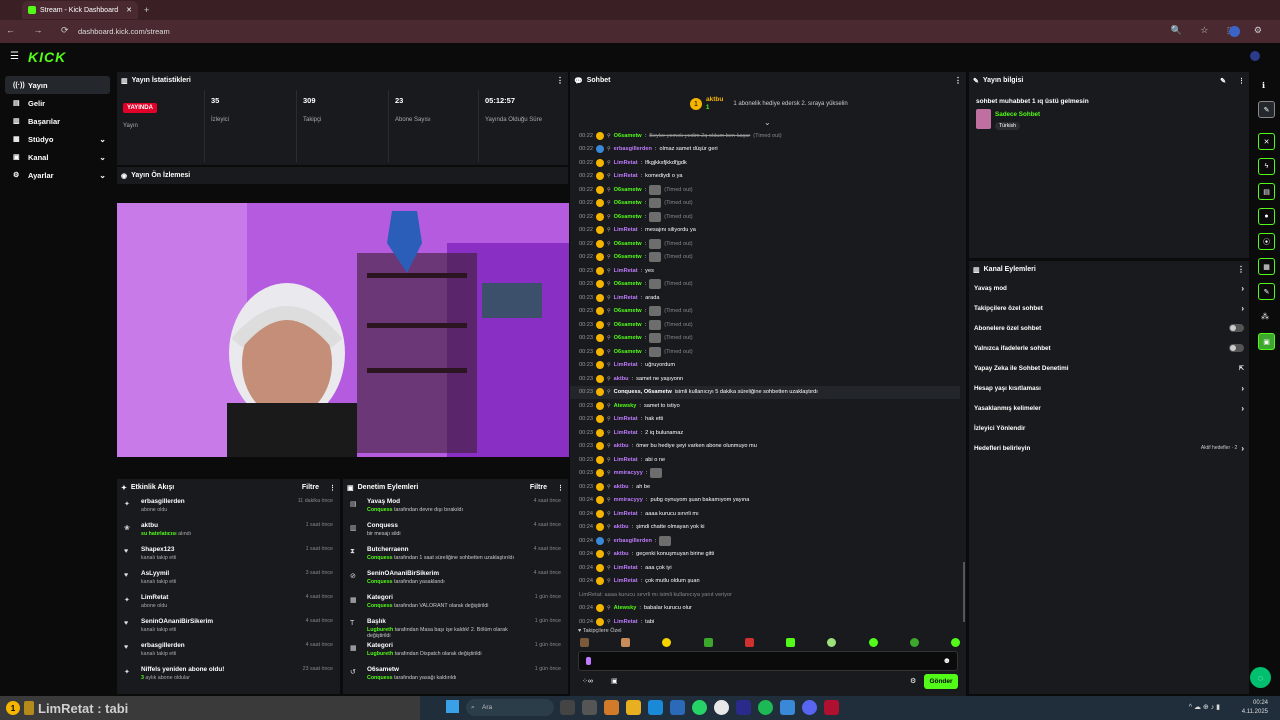 This screenshot has width=1280, height=720. I want to click on stream-preview-video, so click(343, 330).